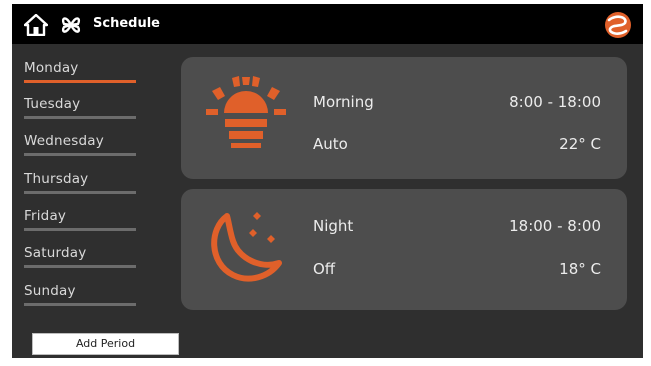 This screenshot has width=651, height=366. Describe the element at coordinates (580, 269) in the screenshot. I see `period-temperature: 18° C` at that location.